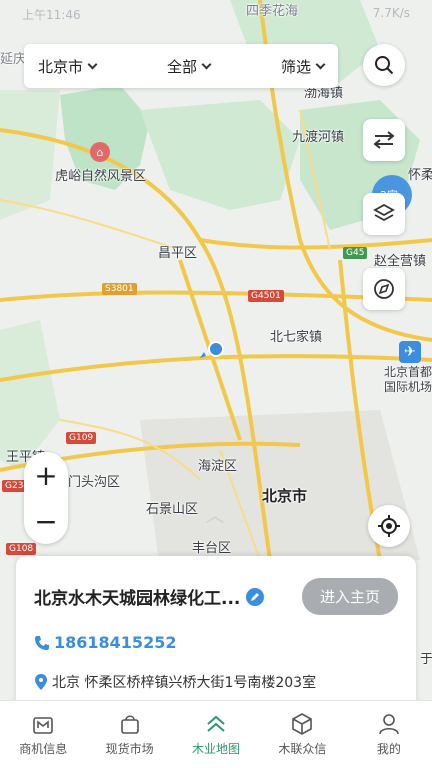  I want to click on tab-label: 木业地图, so click(216, 749).